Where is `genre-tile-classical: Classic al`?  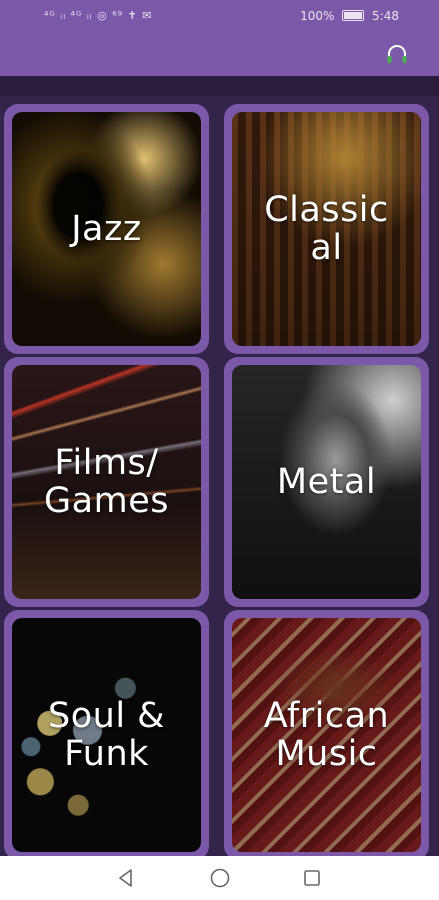
genre-tile-classical: Classic al is located at coordinates (326, 229).